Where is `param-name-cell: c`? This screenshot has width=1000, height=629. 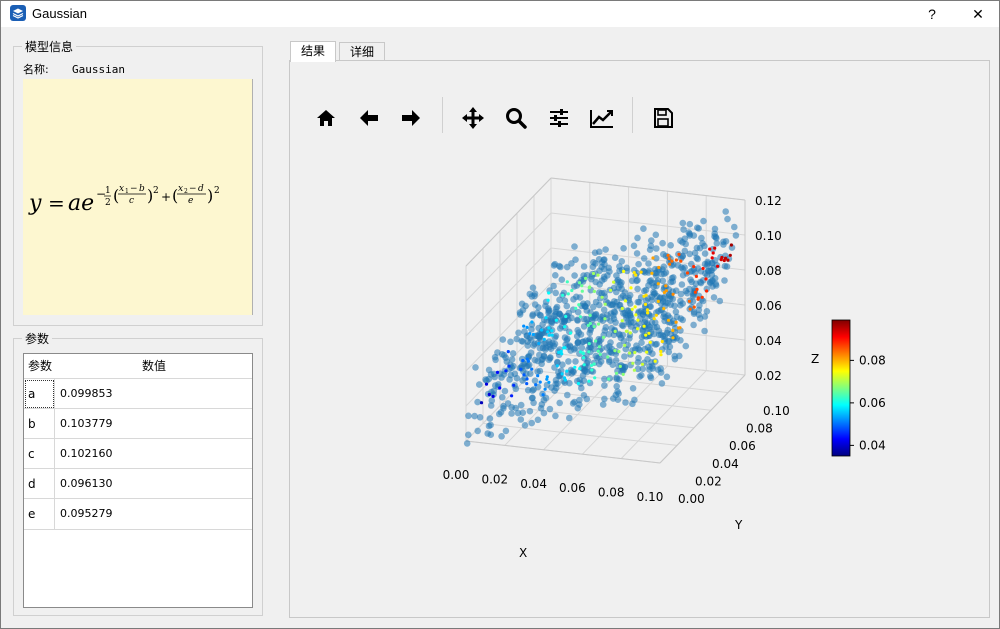 param-name-cell: c is located at coordinates (39, 454).